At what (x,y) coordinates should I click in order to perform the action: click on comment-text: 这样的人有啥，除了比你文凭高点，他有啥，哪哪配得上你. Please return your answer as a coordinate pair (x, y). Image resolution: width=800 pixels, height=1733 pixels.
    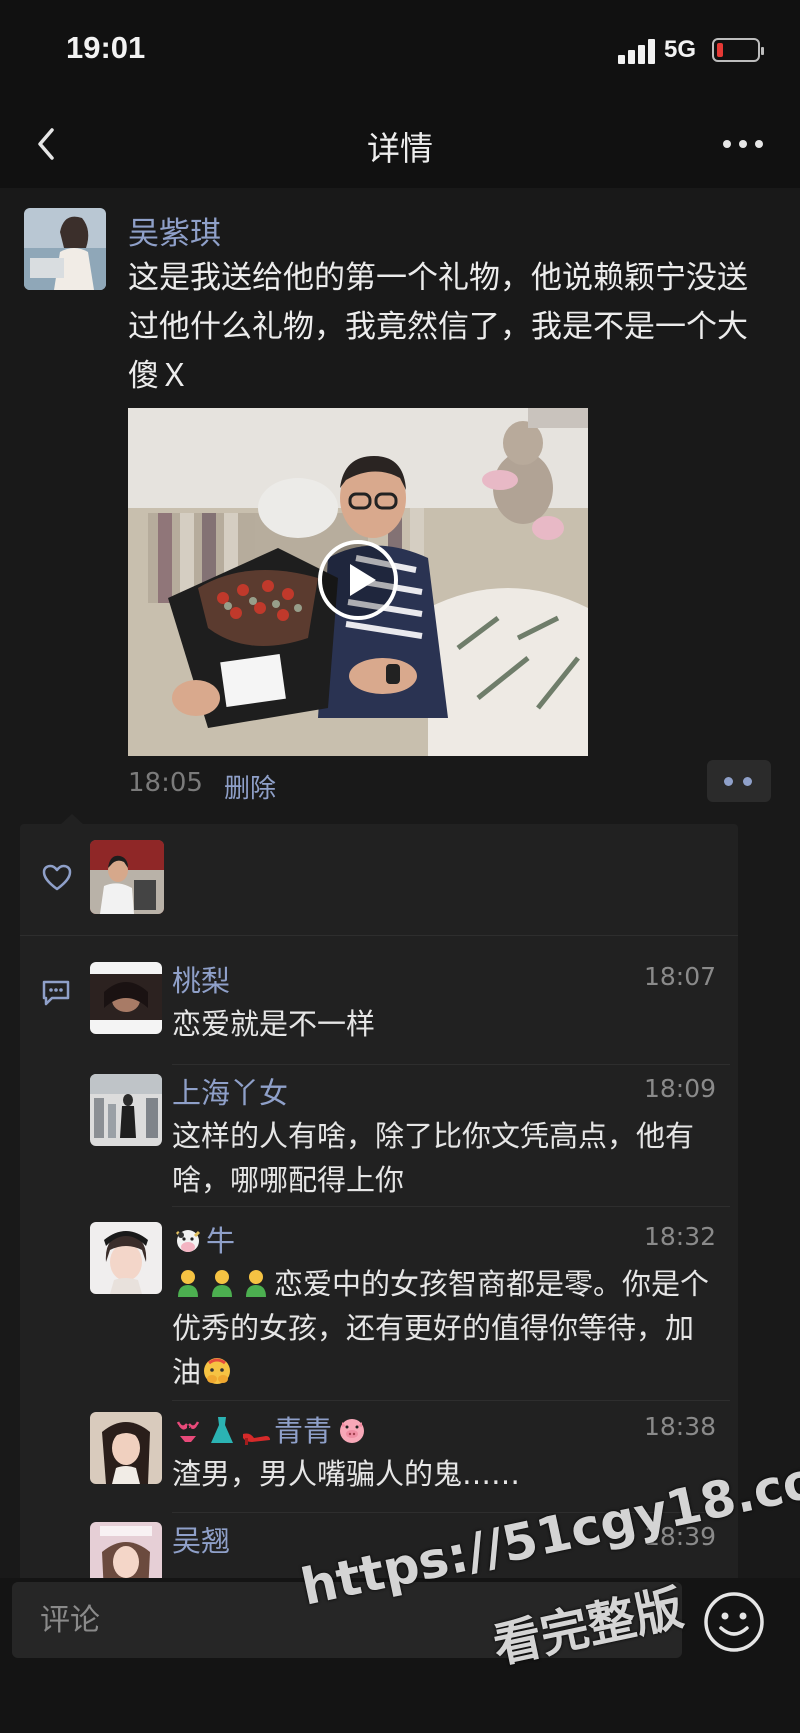
    Looking at the image, I should click on (433, 1158).